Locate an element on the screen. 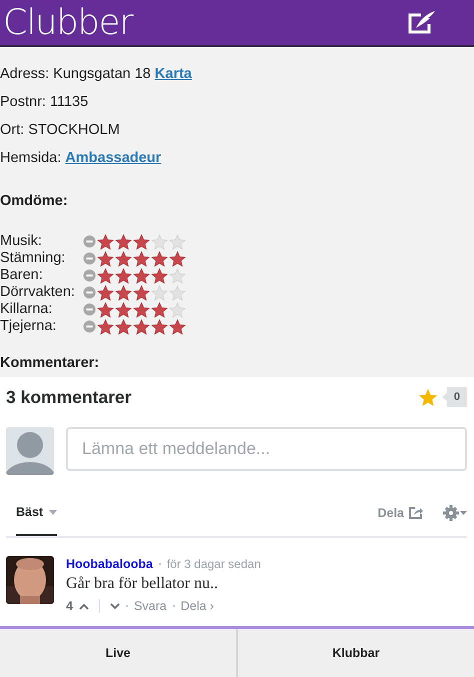  upvote-icon is located at coordinates (83, 606).